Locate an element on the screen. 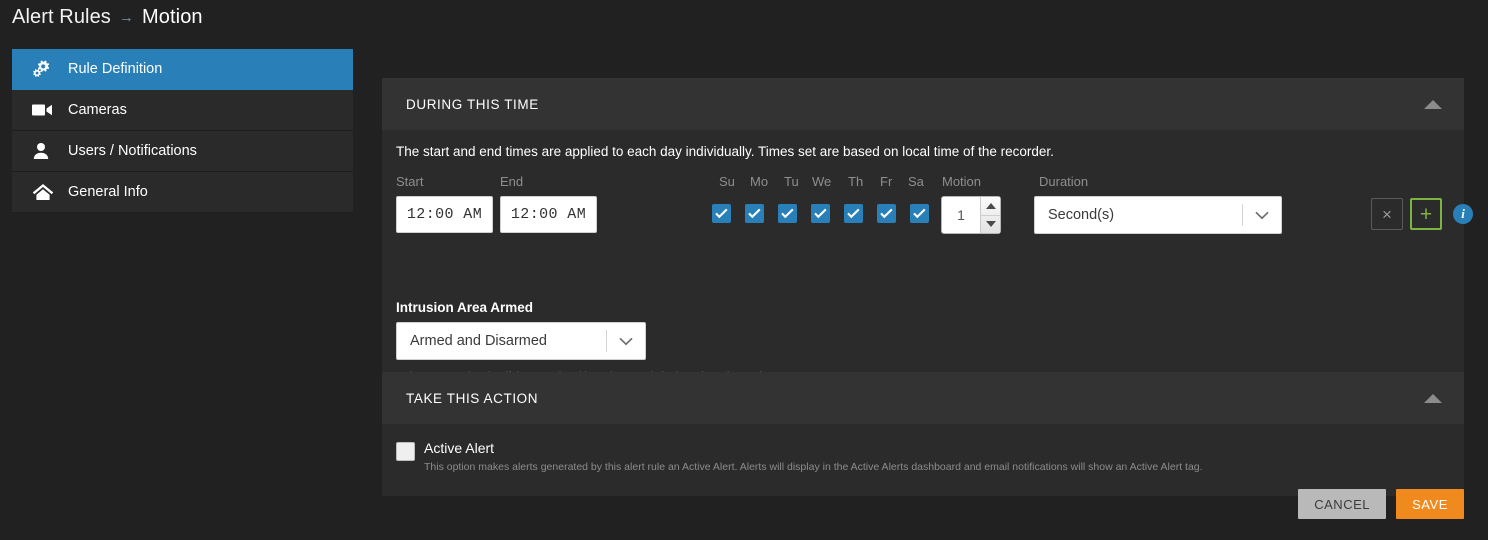 This screenshot has width=1488, height=540. motion-count-value: 1 is located at coordinates (961, 215).